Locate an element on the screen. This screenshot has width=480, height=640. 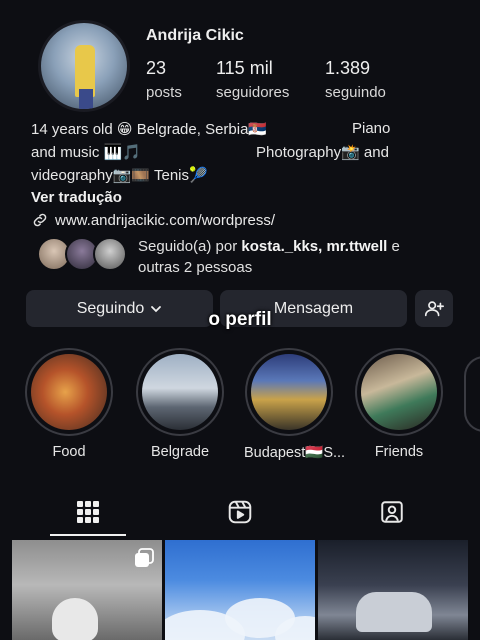
following-count: 1.389 is located at coordinates (348, 68).